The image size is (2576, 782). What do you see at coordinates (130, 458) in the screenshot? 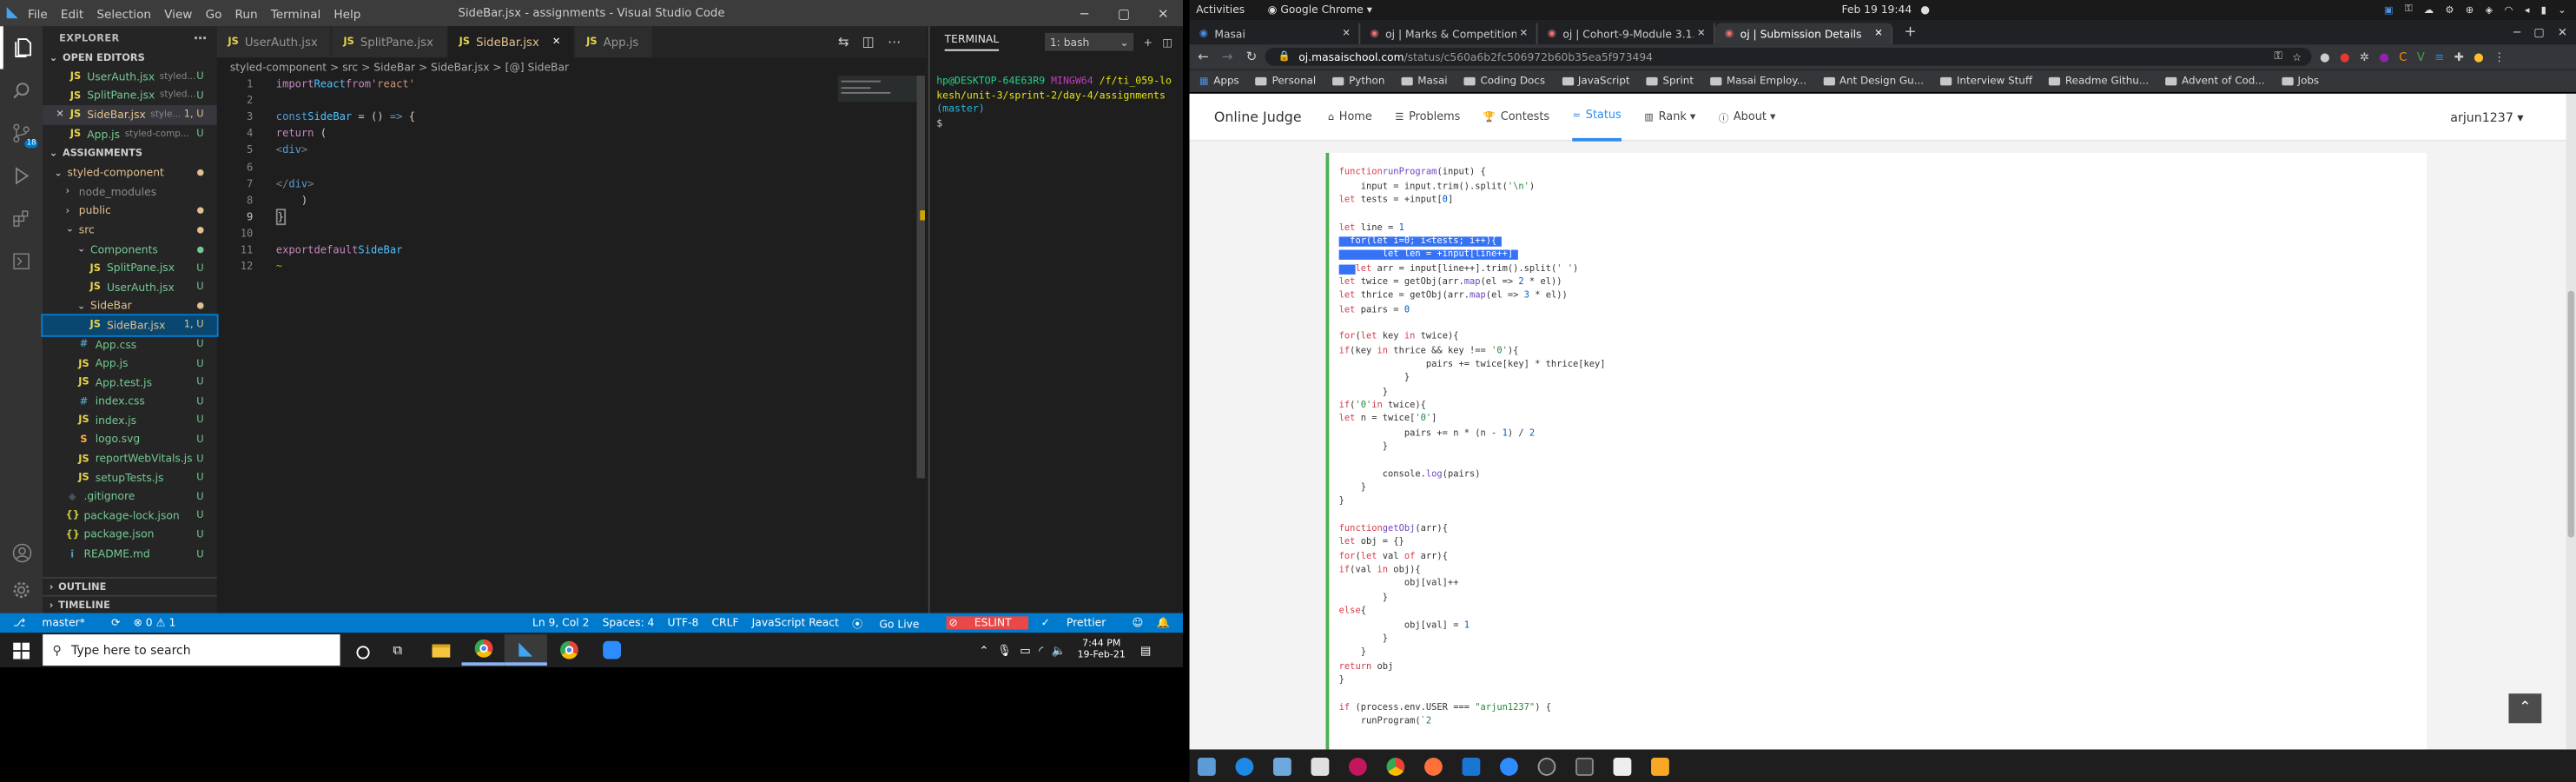
I see `file-item: JS reportWebVitals.js U` at bounding box center [130, 458].